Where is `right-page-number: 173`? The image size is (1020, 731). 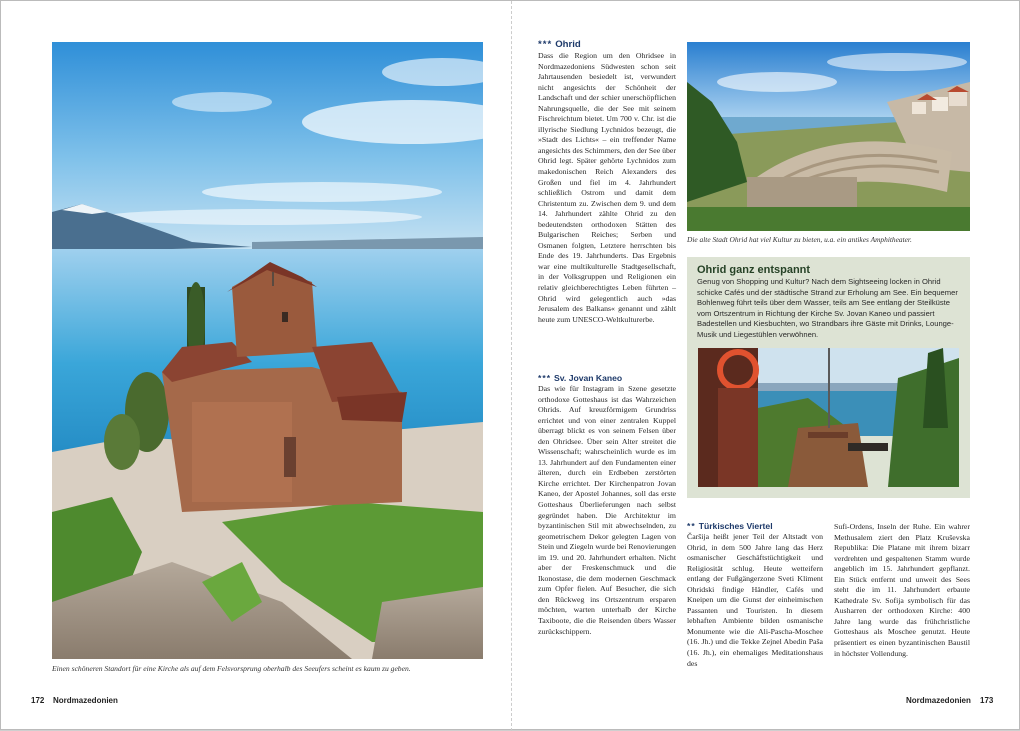 right-page-number: 173 is located at coordinates (987, 700).